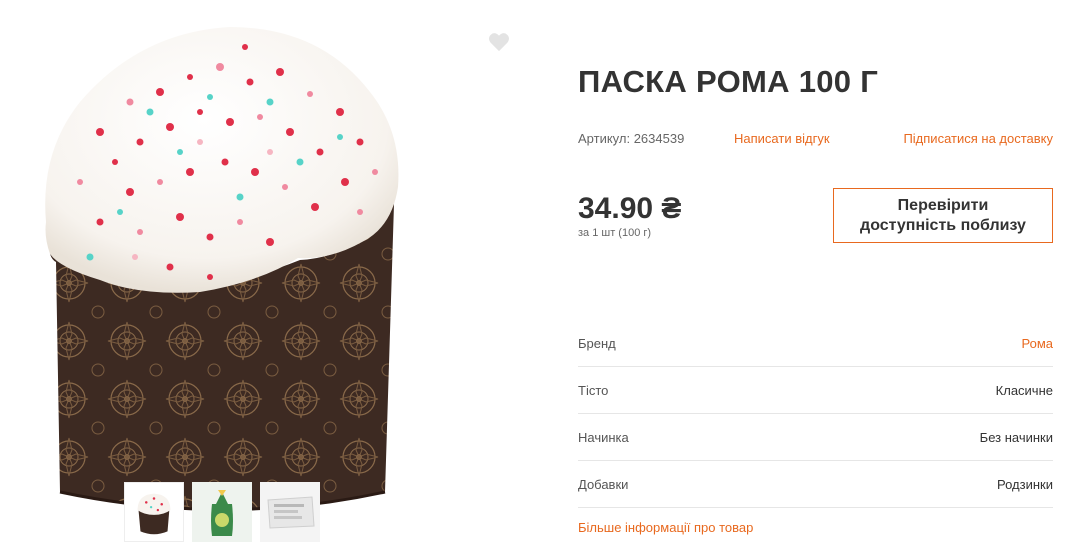 Image resolution: width=1088 pixels, height=543 pixels. What do you see at coordinates (1024, 390) in the screenshot?
I see `property-value: Класичне` at bounding box center [1024, 390].